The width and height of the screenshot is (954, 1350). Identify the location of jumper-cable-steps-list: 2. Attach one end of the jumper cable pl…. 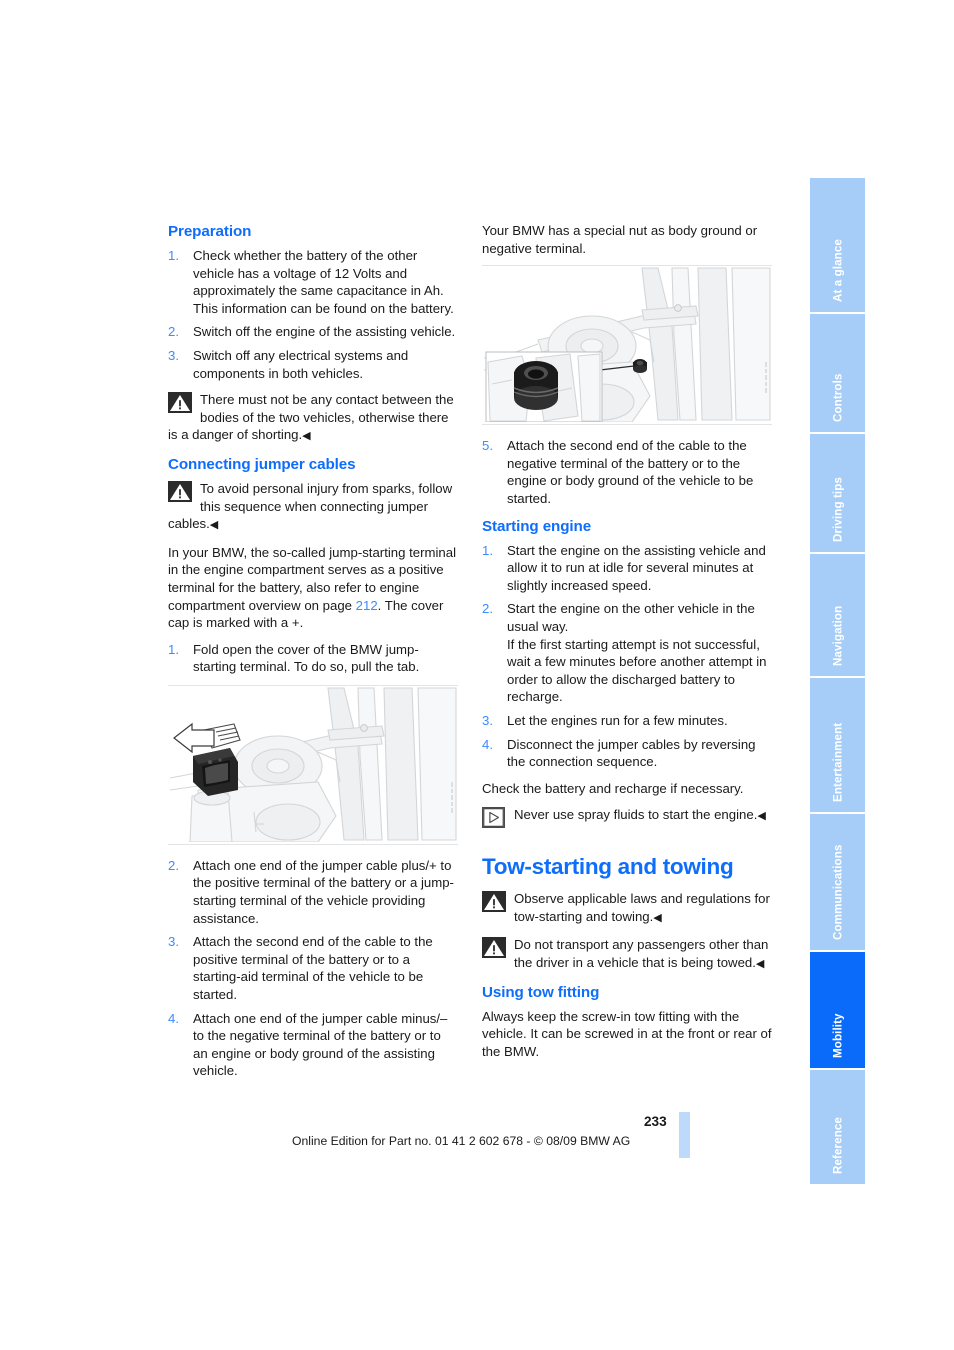
(313, 968).